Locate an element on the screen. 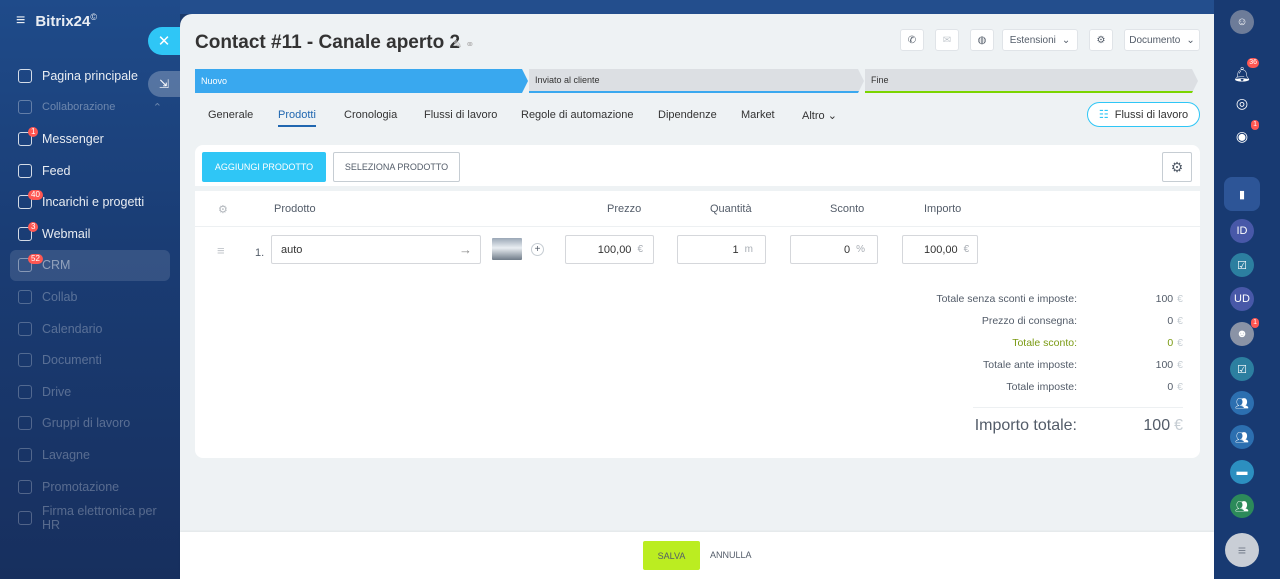 The image size is (1280, 579). product-settings-button: ⚙ is located at coordinates (1177, 167).